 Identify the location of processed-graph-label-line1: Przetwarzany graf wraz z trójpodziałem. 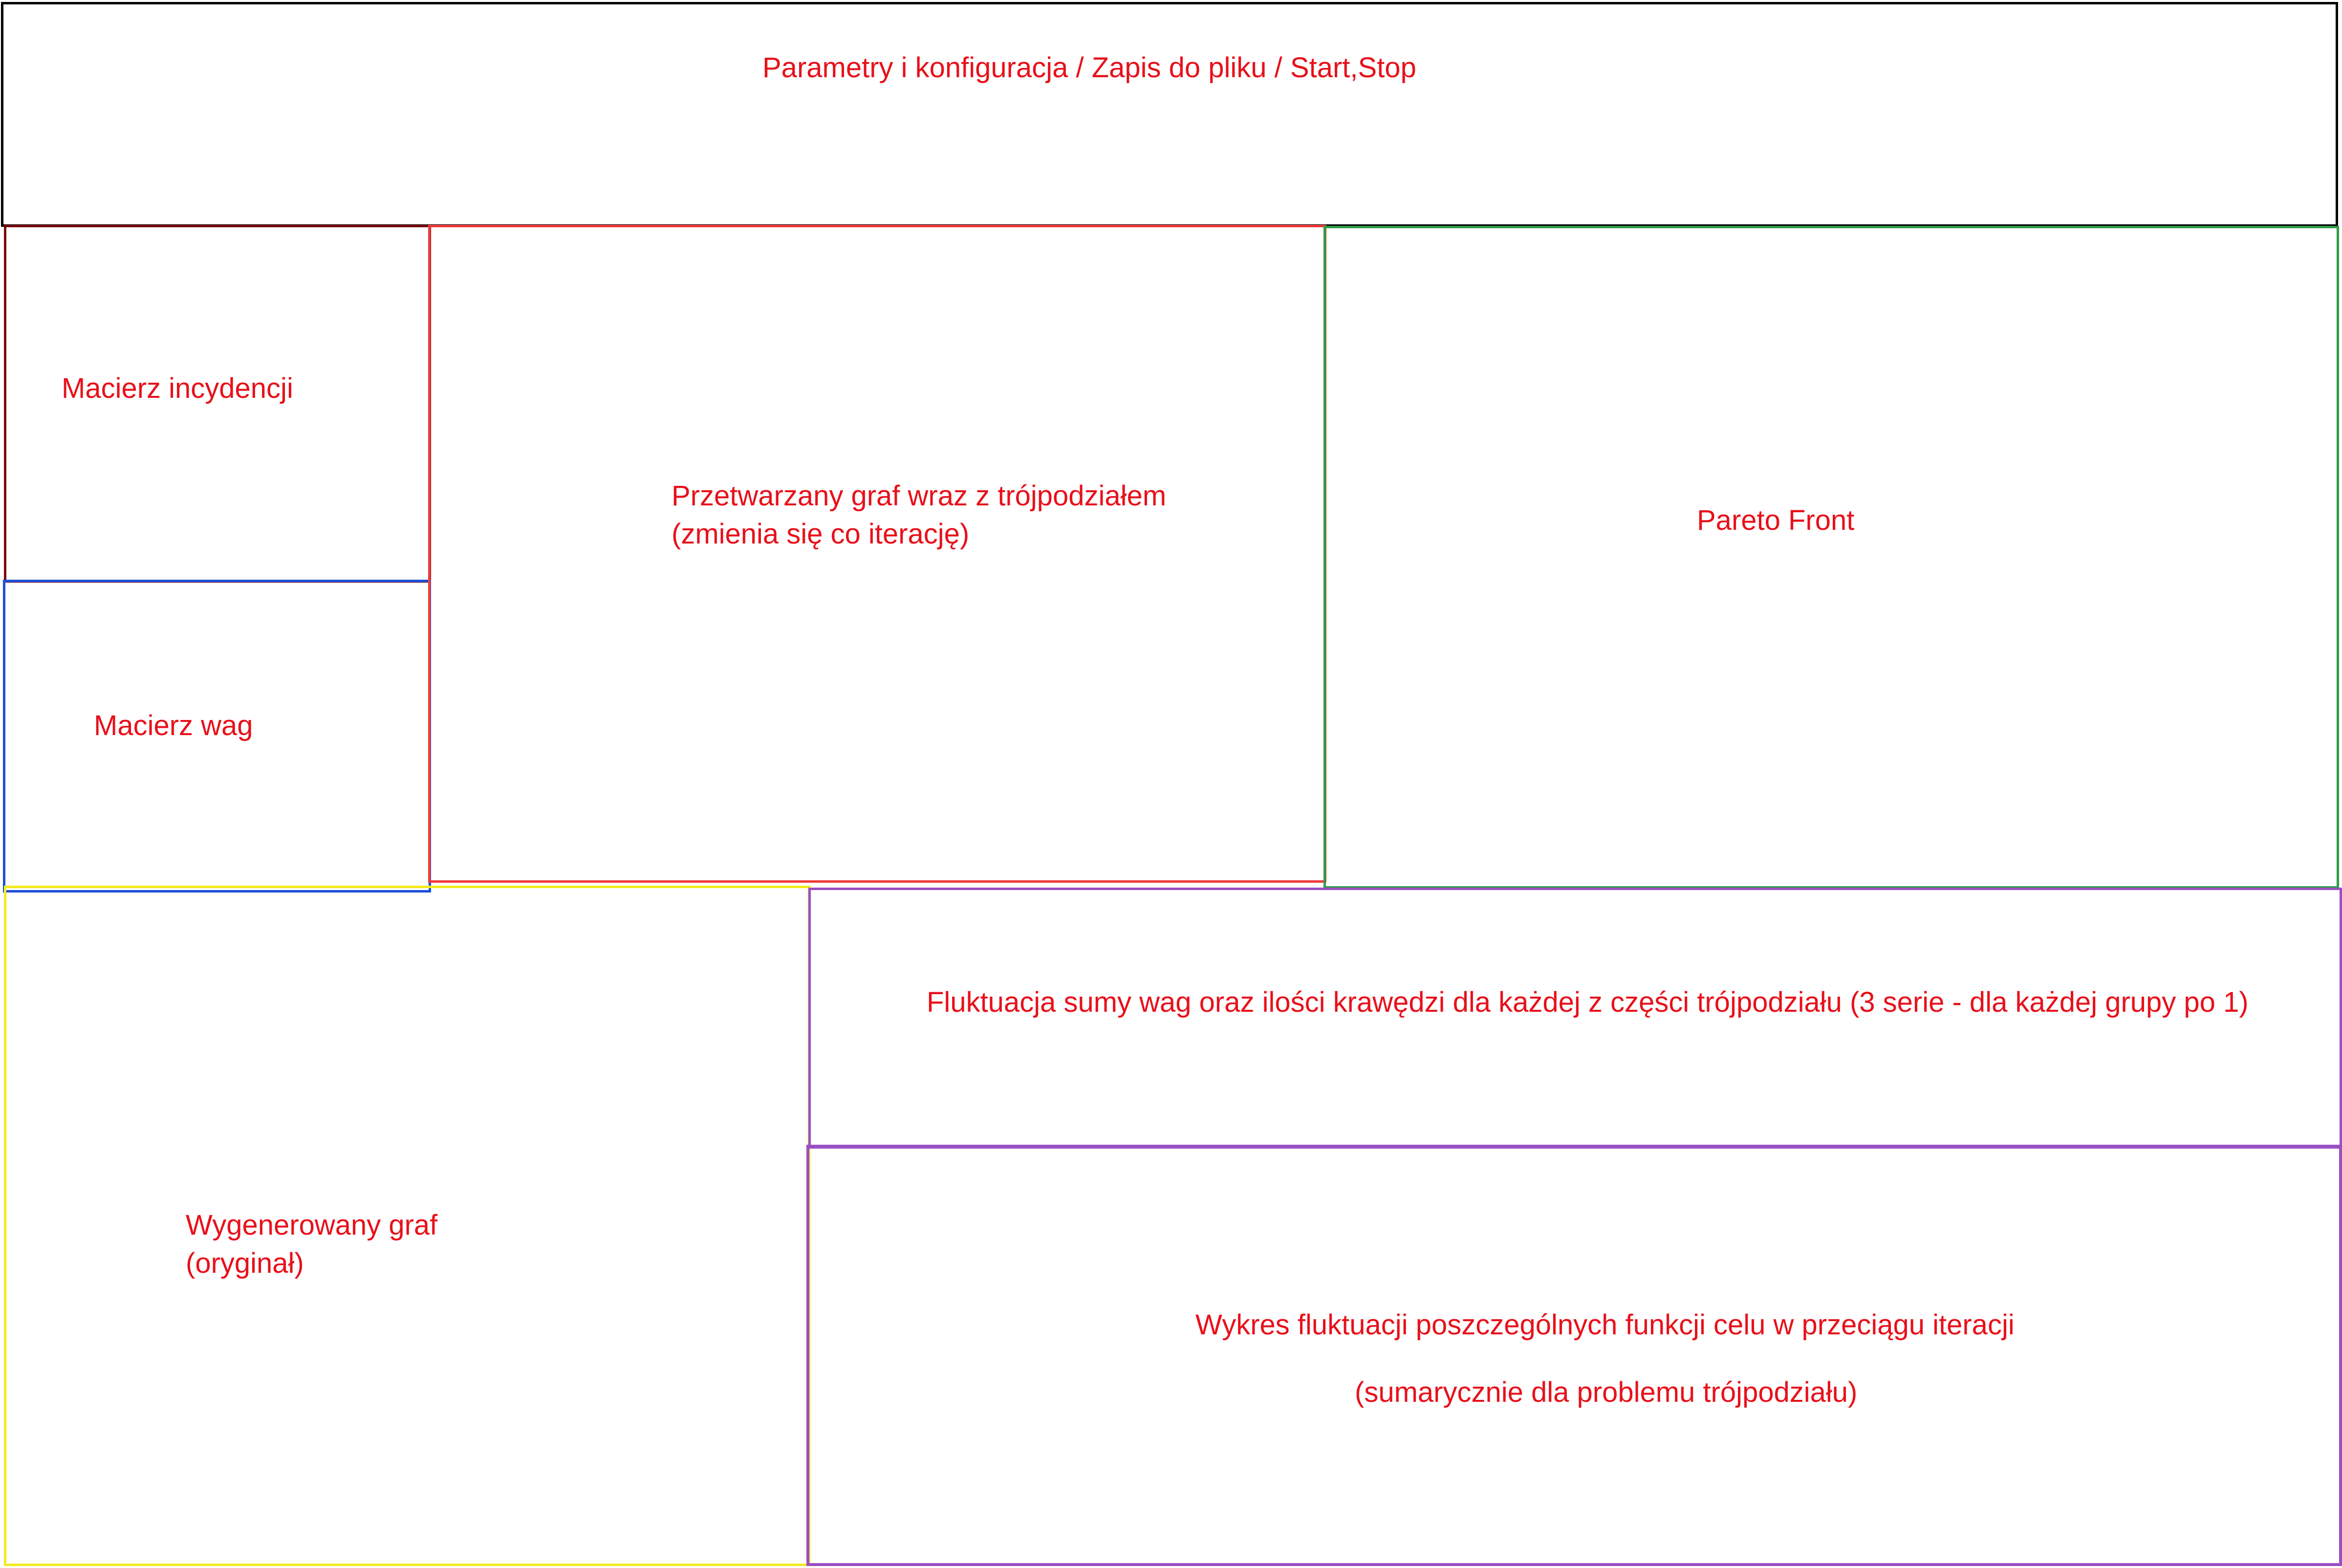
(919, 496).